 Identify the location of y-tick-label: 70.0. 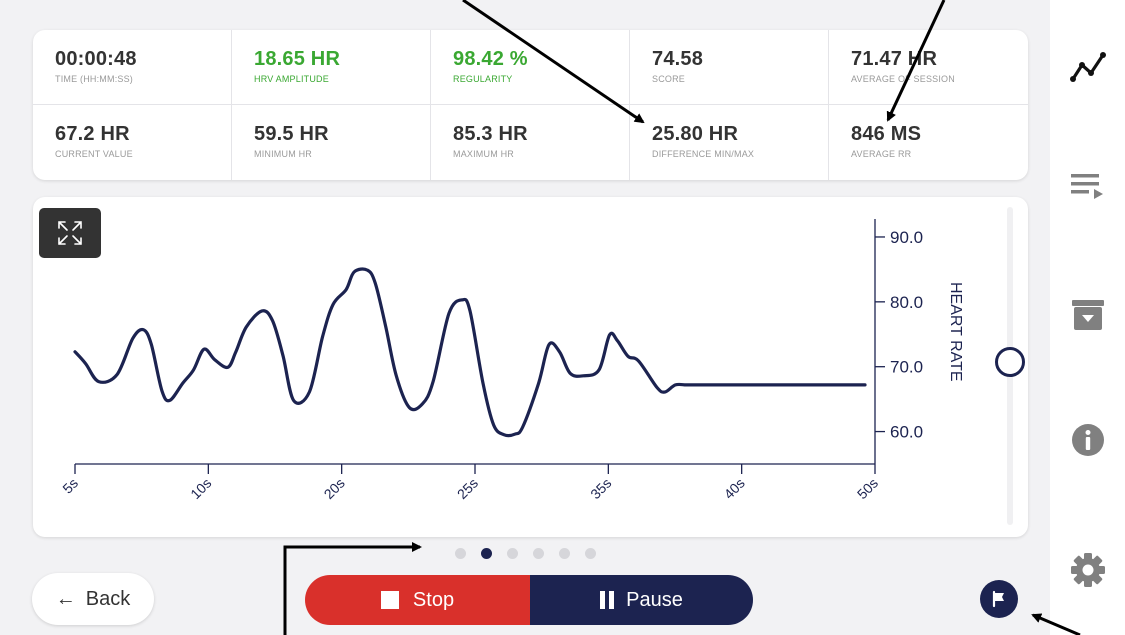
(906, 367).